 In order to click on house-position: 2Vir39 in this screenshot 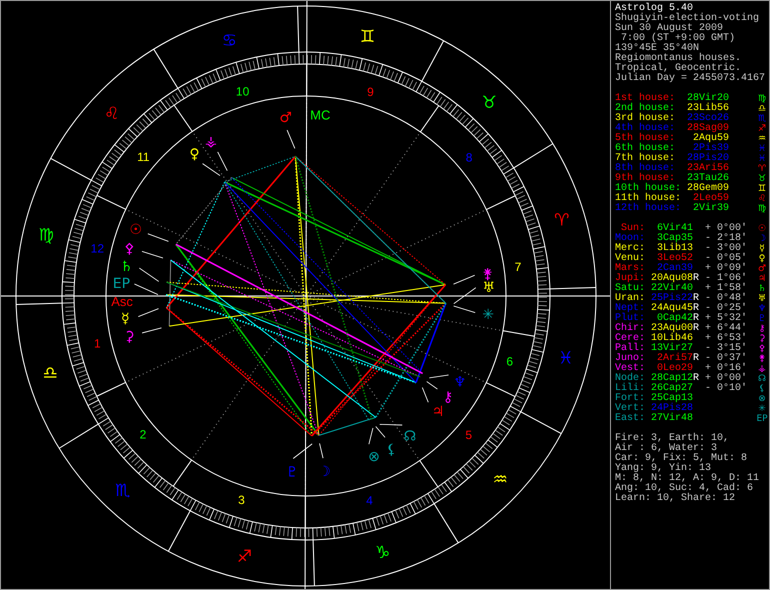, I will do `click(710, 209)`.